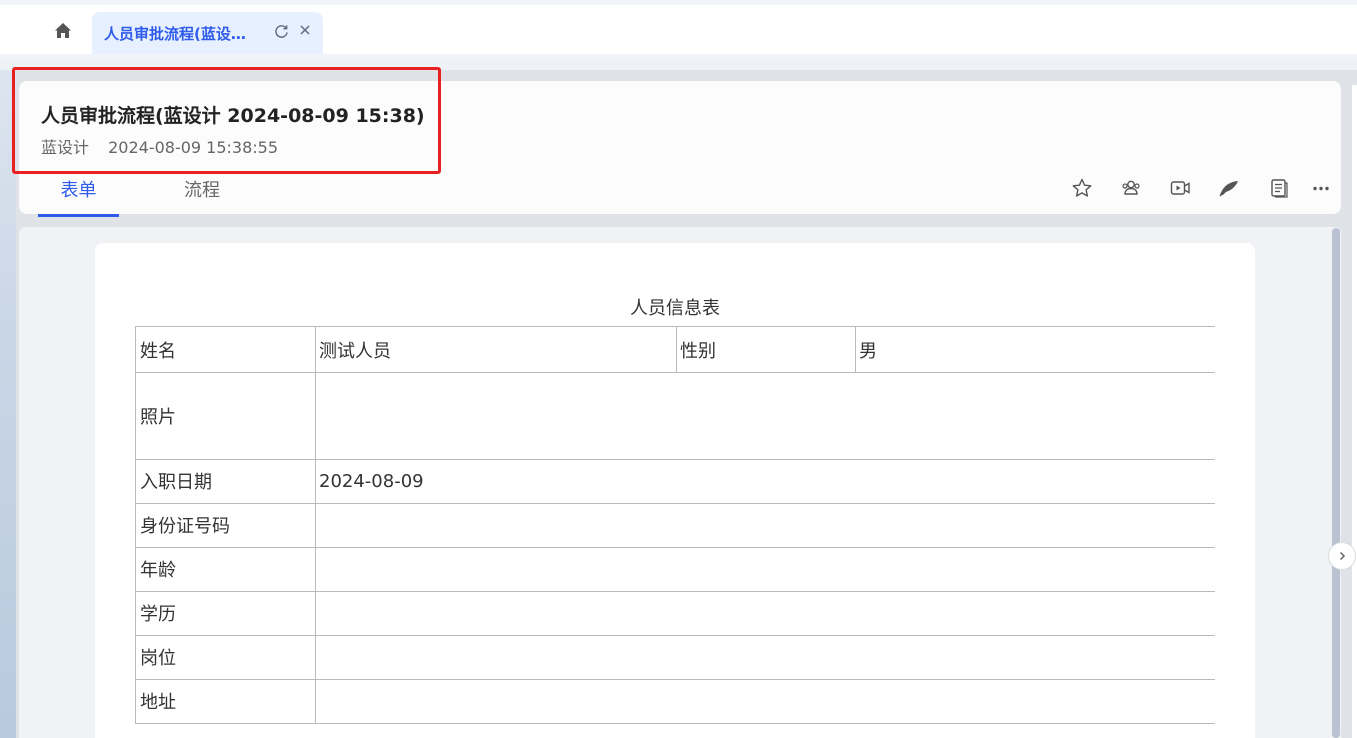  What do you see at coordinates (1035, 349) in the screenshot?
I see `gender-value: 男` at bounding box center [1035, 349].